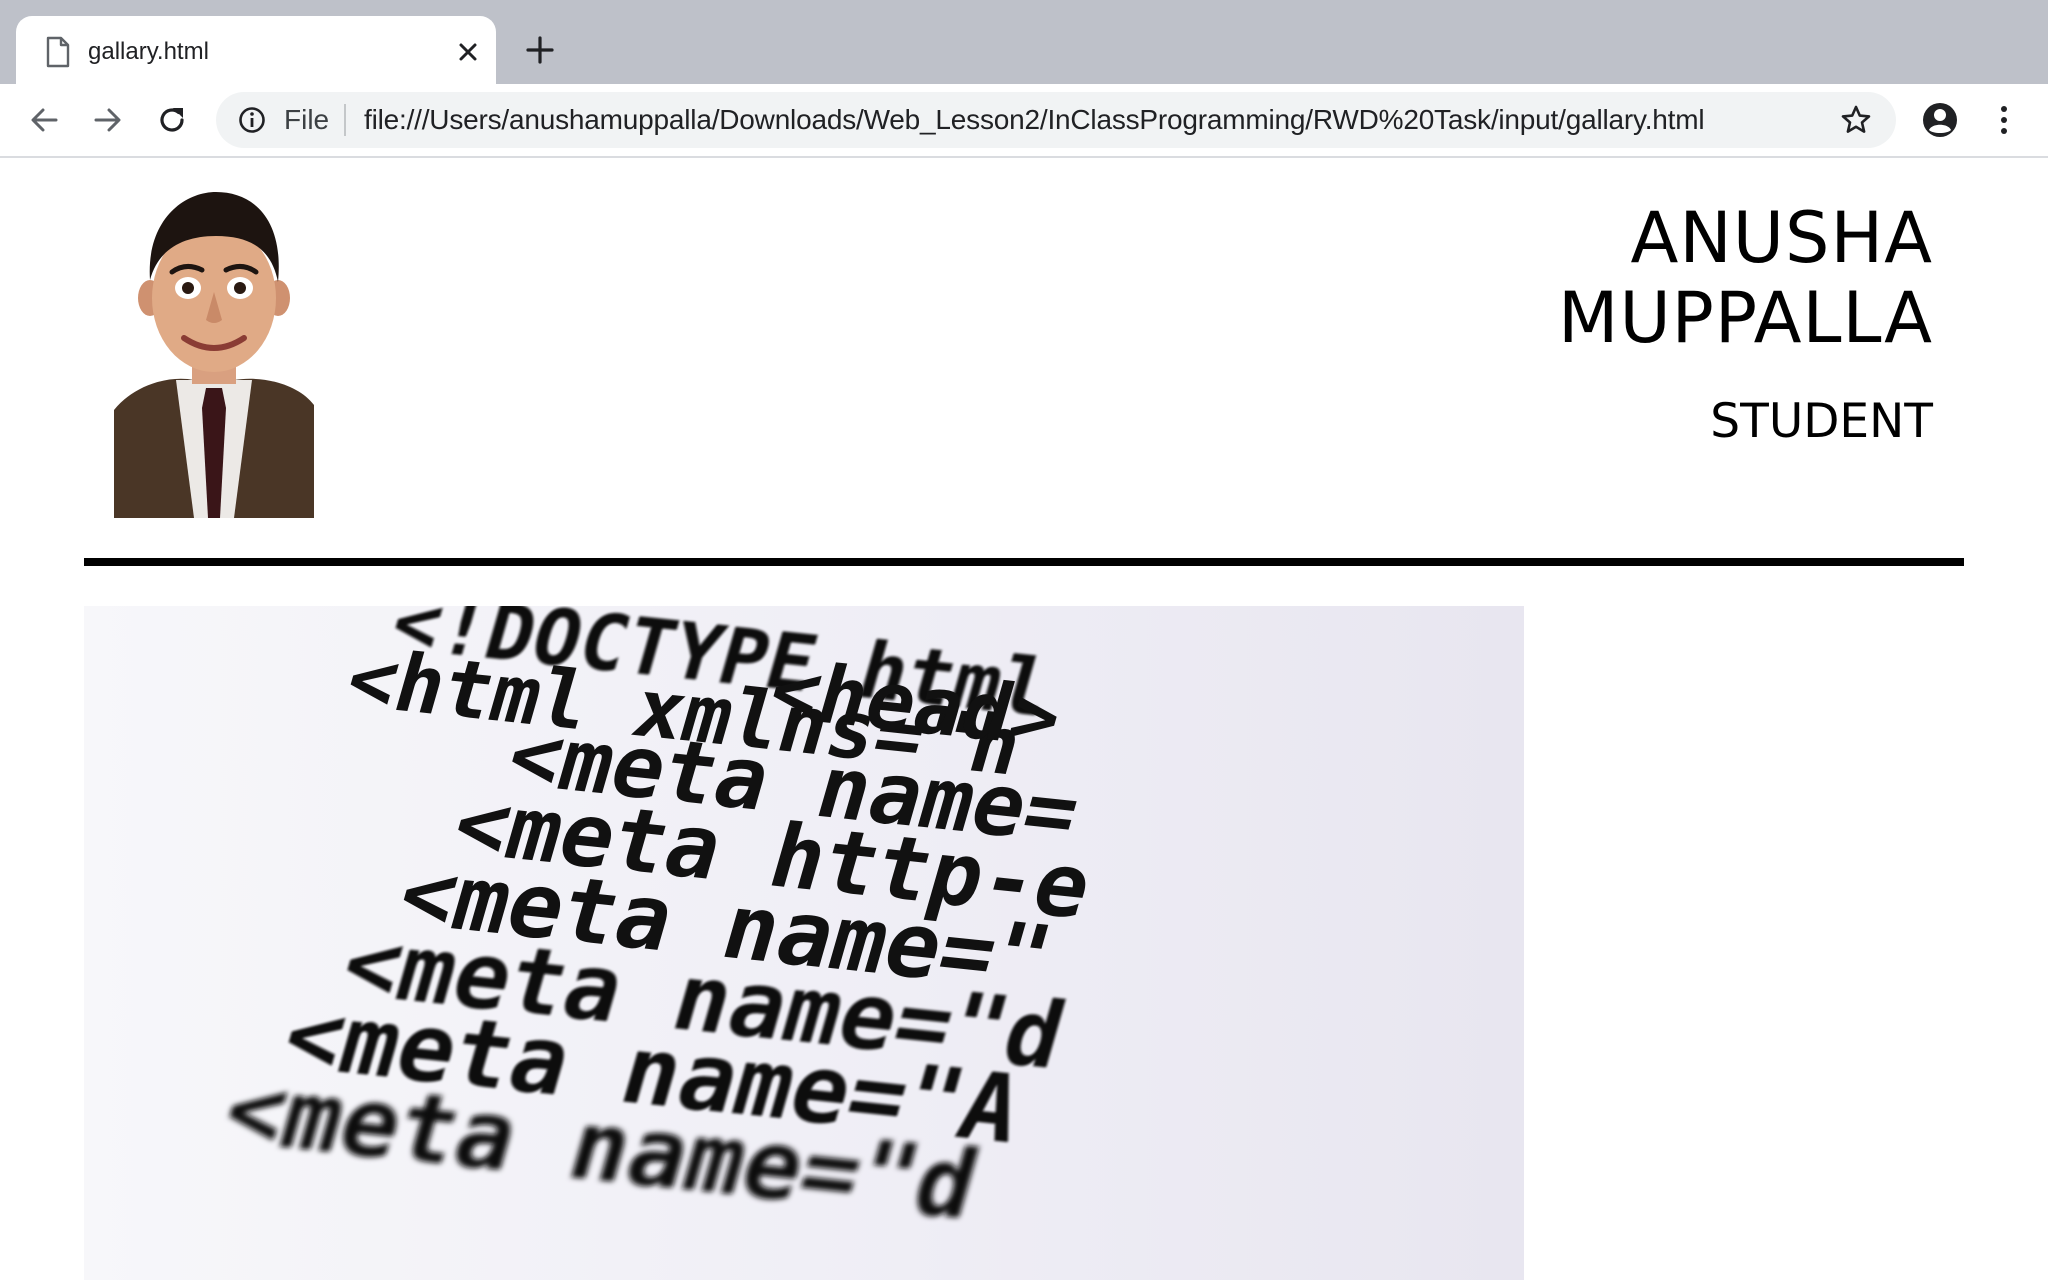 The width and height of the screenshot is (2048, 1280). What do you see at coordinates (1821, 421) in the screenshot?
I see `role-title: STUDENT` at bounding box center [1821, 421].